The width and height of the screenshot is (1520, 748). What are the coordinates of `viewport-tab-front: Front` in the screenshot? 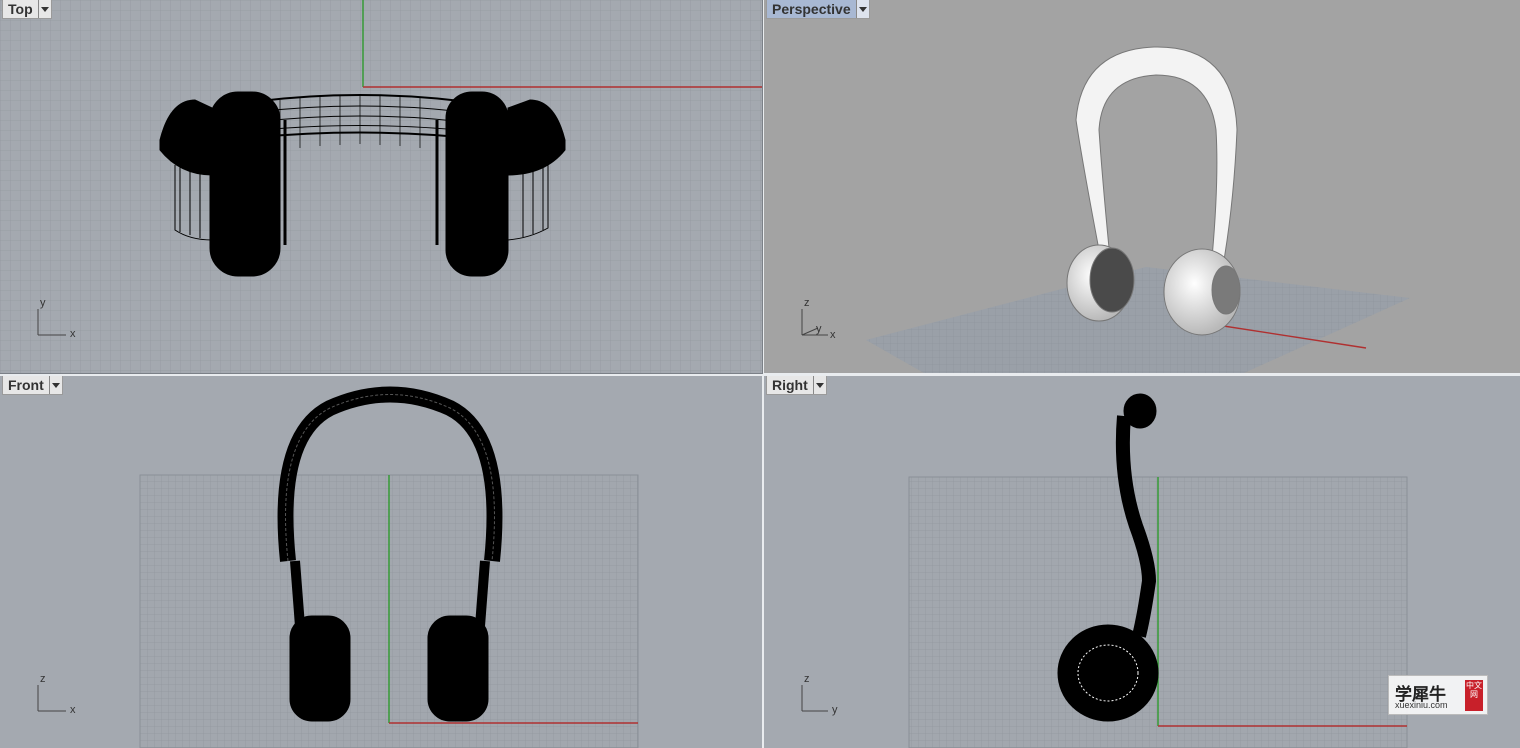 It's located at (32, 385).